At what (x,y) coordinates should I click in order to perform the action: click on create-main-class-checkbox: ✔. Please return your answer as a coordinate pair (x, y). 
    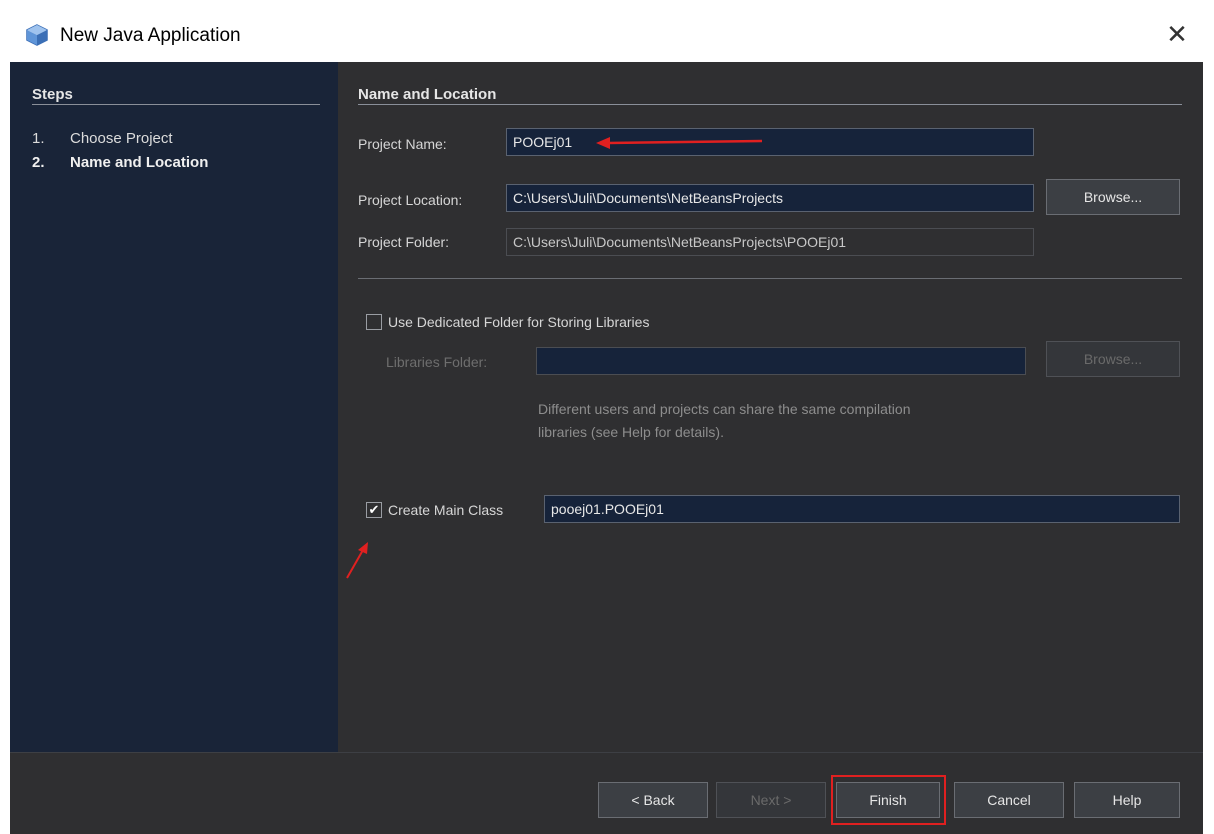
    Looking at the image, I should click on (374, 510).